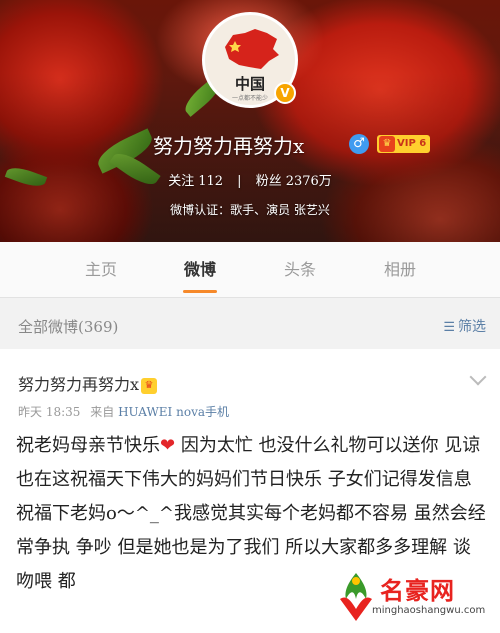 The height and width of the screenshot is (633, 500). I want to click on tab-headlines: 头条, so click(300, 270).